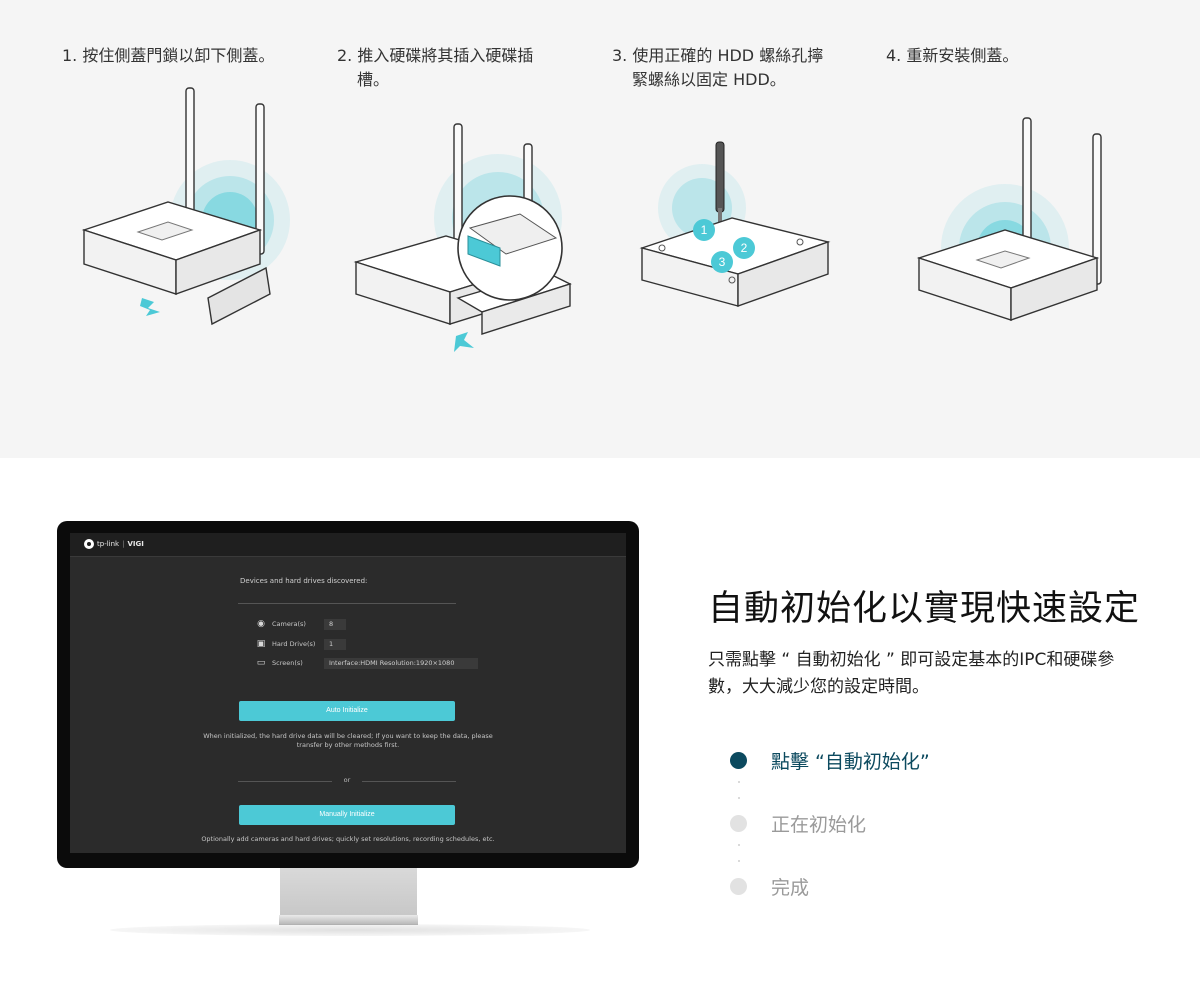 This screenshot has width=1200, height=997. I want to click on tp-link-logo-icon, so click(89, 544).